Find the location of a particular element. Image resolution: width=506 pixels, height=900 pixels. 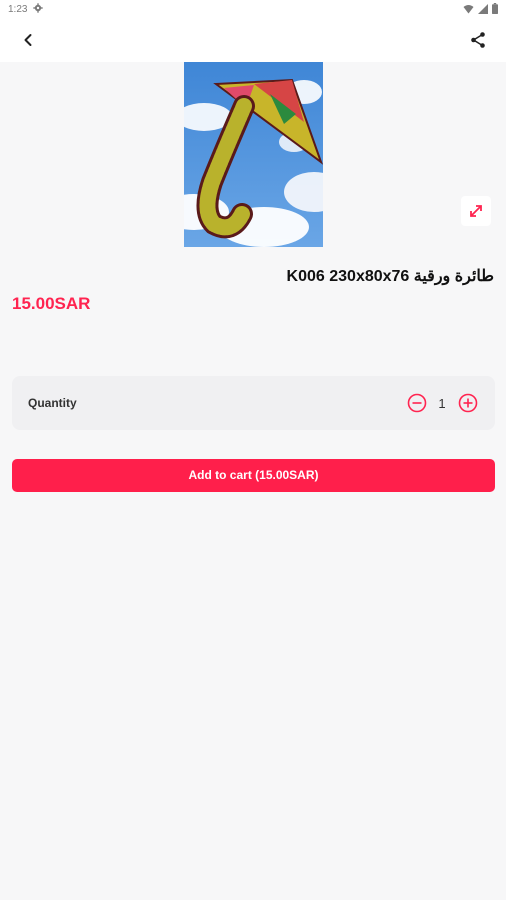

add-to-cart-button: Add to cart (15.00SAR) is located at coordinates (253, 475).